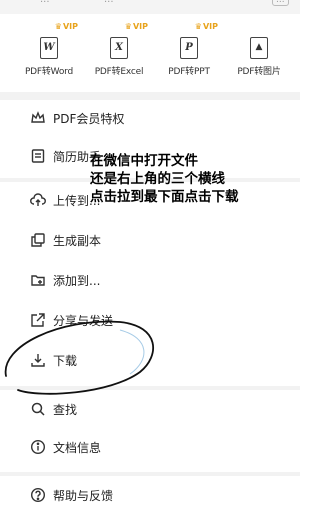 This screenshot has width=320, height=519. What do you see at coordinates (38, 118) in the screenshot?
I see `crown-icon` at bounding box center [38, 118].